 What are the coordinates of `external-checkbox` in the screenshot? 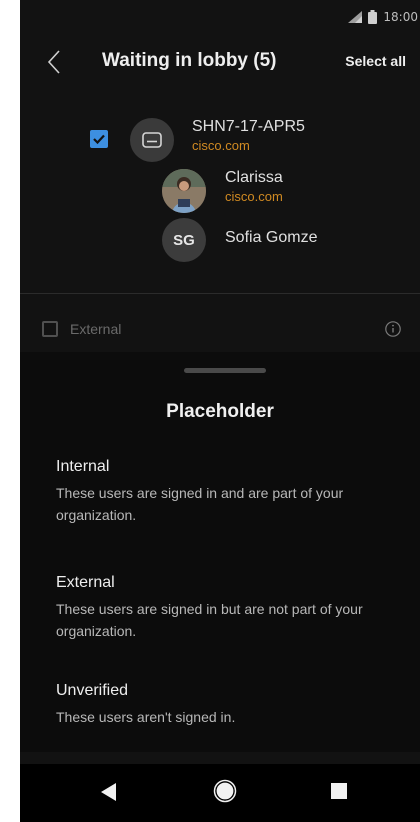 It's located at (50, 329).